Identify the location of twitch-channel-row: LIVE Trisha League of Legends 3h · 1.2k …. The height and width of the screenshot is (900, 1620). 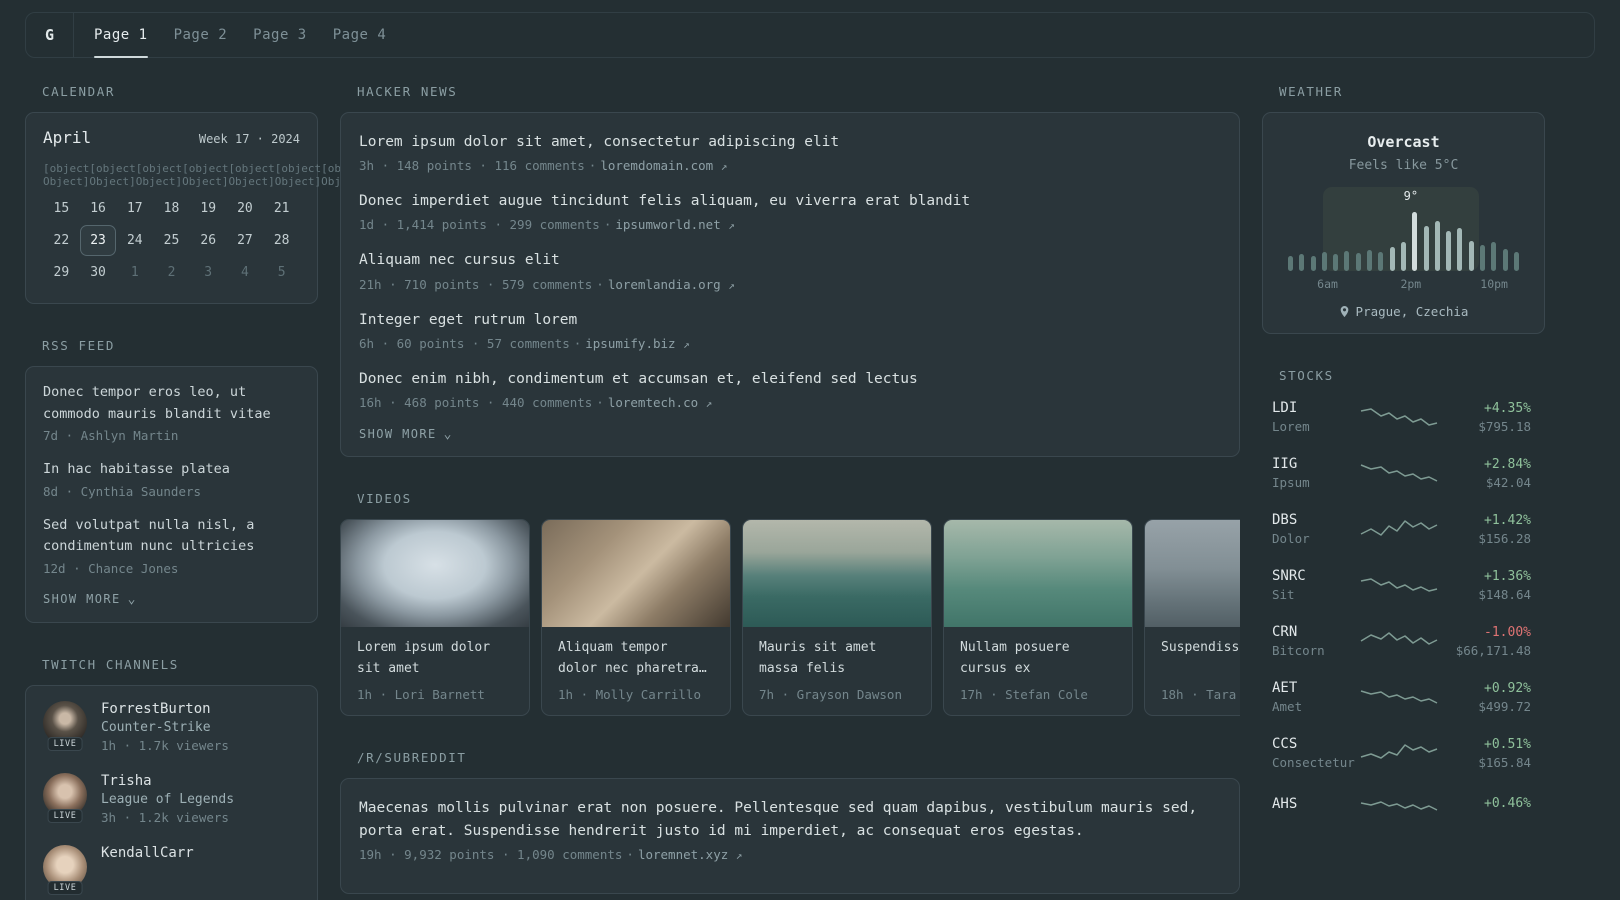
(171, 798).